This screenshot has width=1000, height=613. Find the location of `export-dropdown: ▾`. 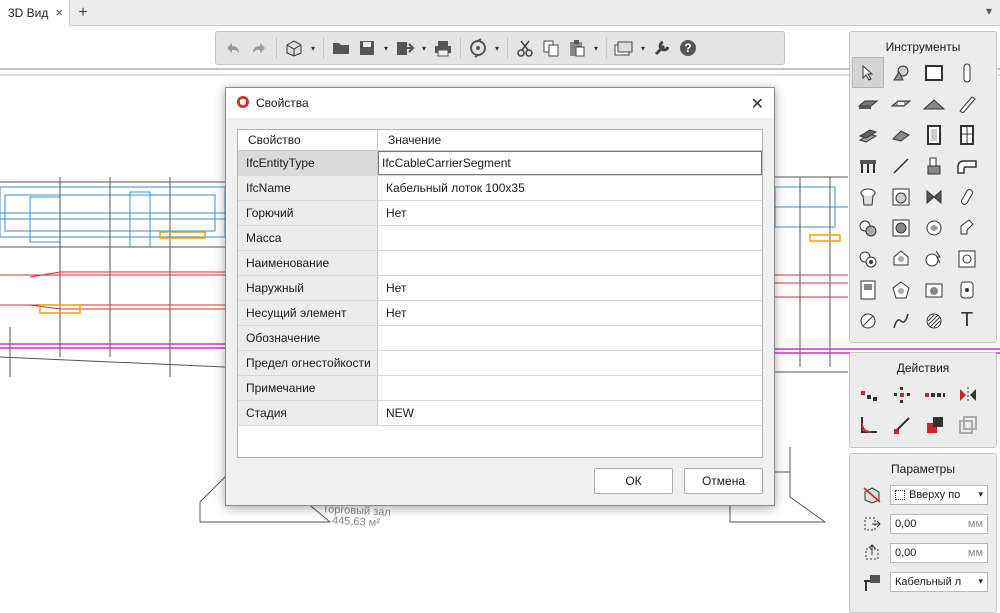

export-dropdown: ▾ is located at coordinates (424, 48).